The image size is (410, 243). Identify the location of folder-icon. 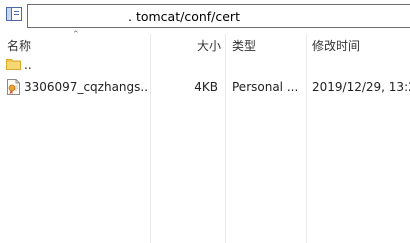
(13, 64).